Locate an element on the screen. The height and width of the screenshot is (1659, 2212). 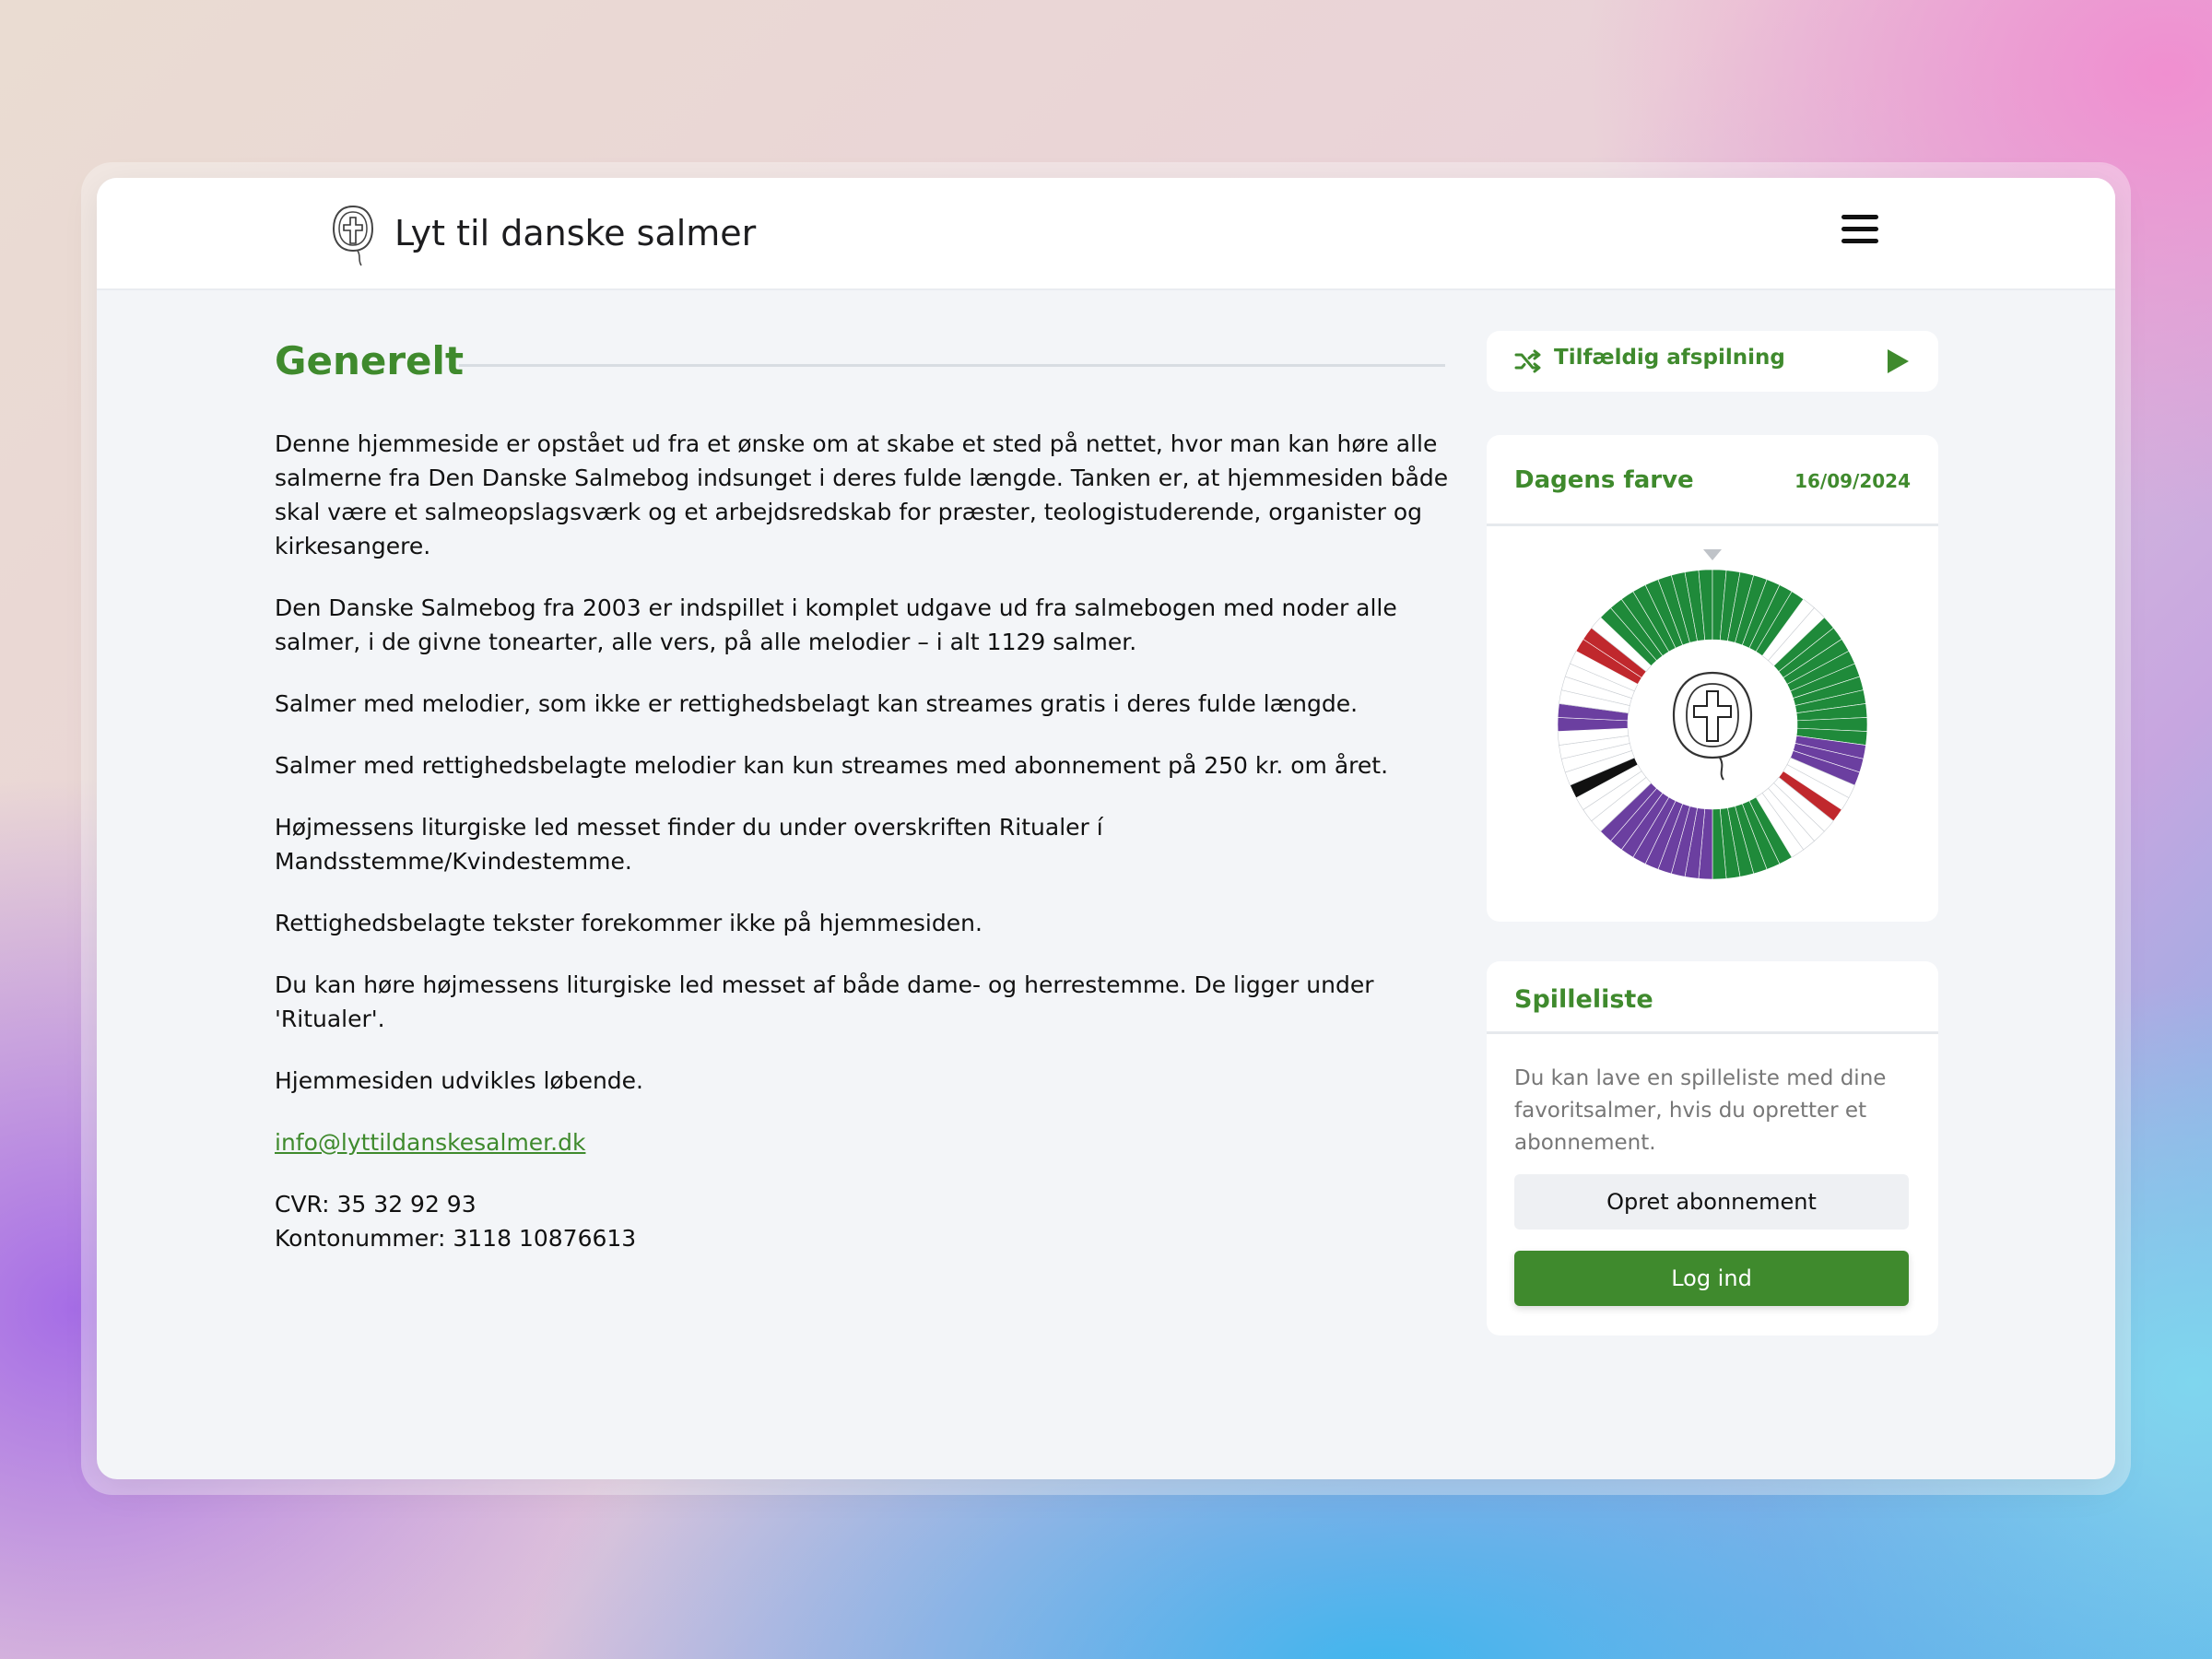
day-color-header: Dagens farve 16/09/2024 is located at coordinates (1712, 480).